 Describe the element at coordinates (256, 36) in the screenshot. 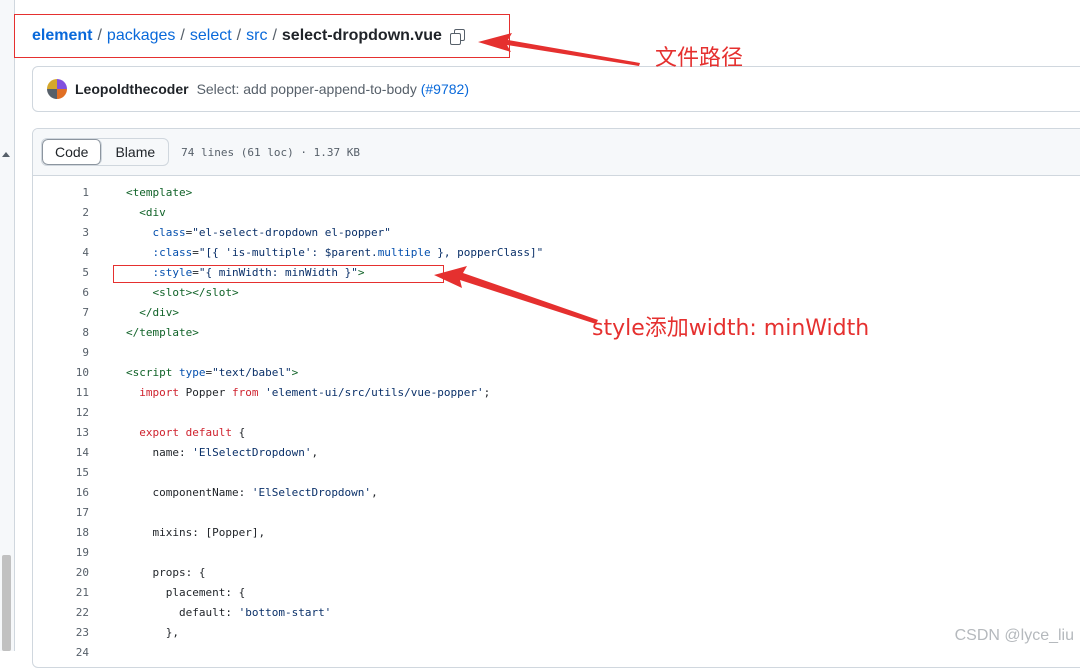

I see `breadcrumb-item-src: src` at that location.